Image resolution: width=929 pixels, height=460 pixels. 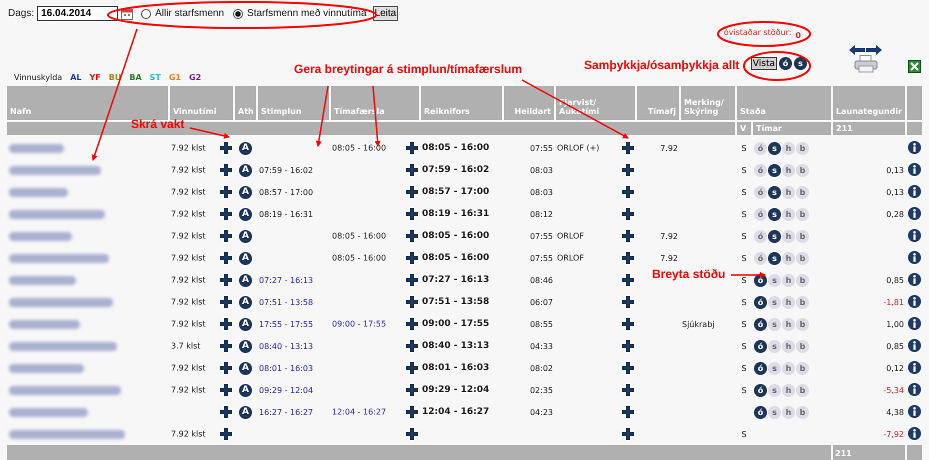 What do you see at coordinates (785, 63) in the screenshot?
I see `approve-all-button: ó` at bounding box center [785, 63].